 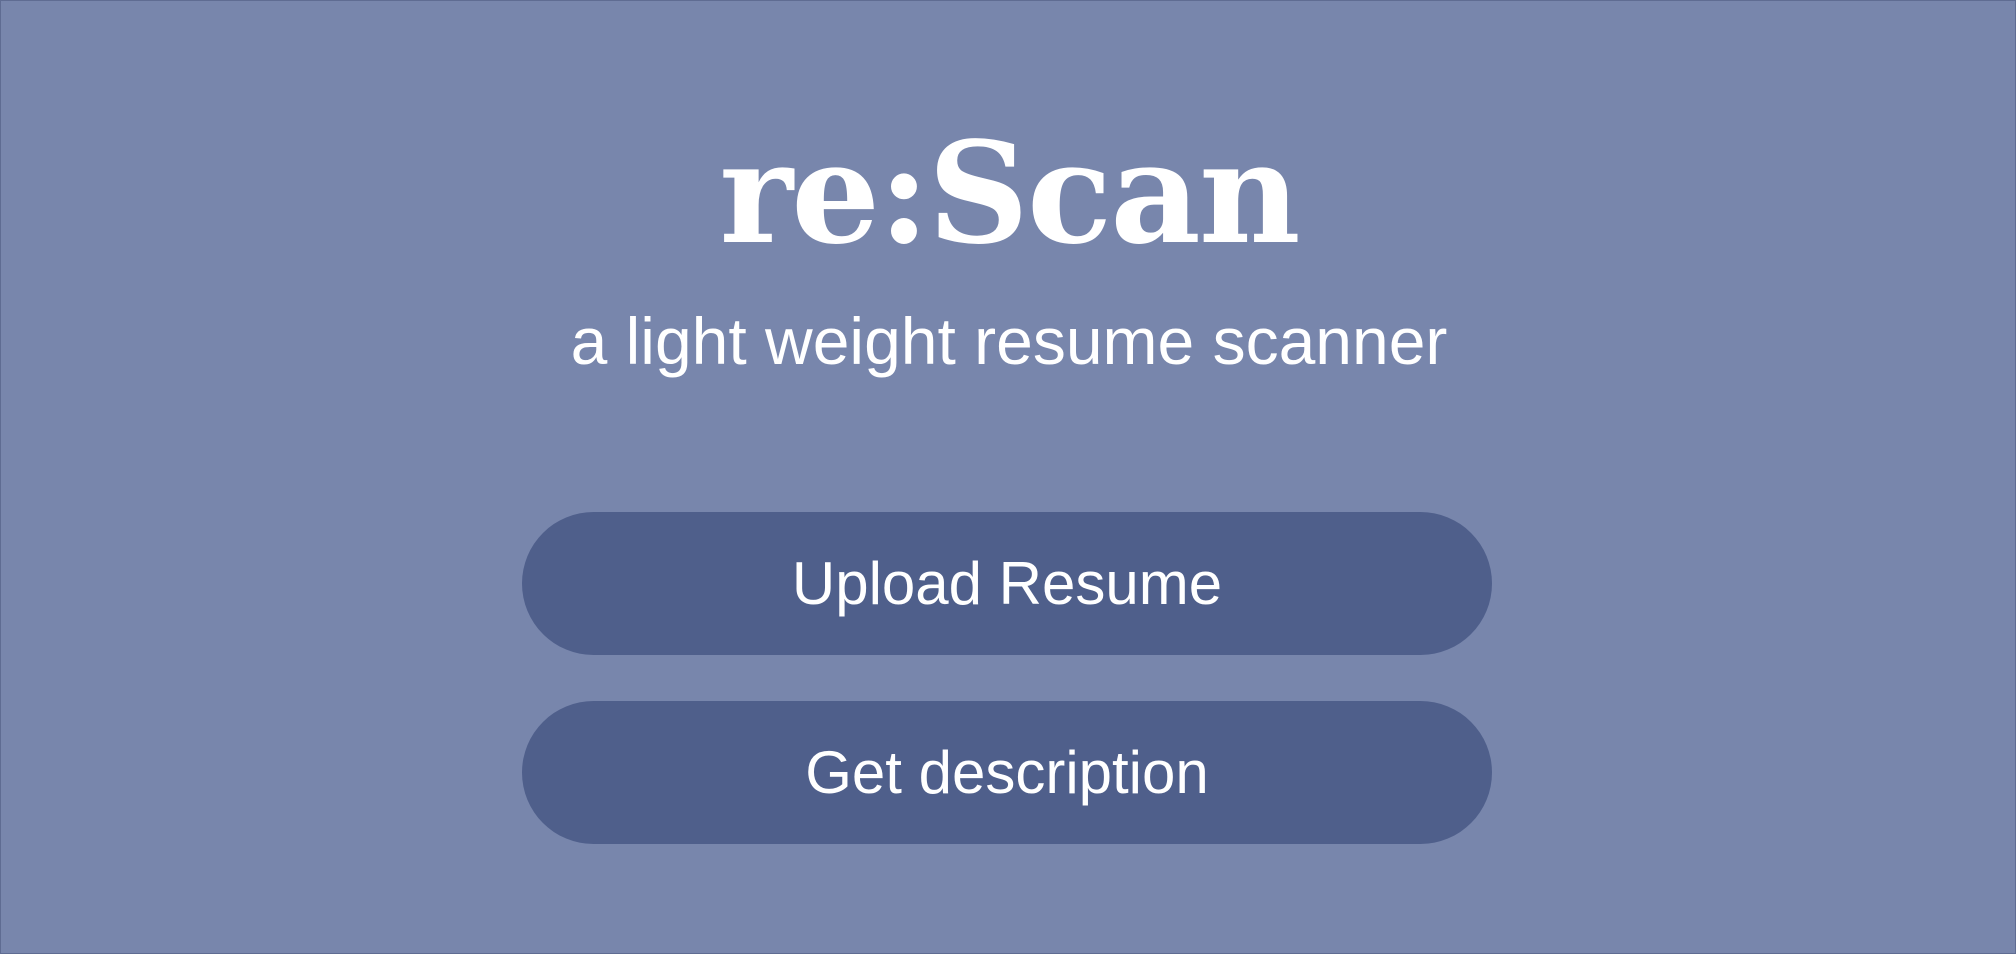 I want to click on get-description-button: Get description, so click(x=1007, y=772).